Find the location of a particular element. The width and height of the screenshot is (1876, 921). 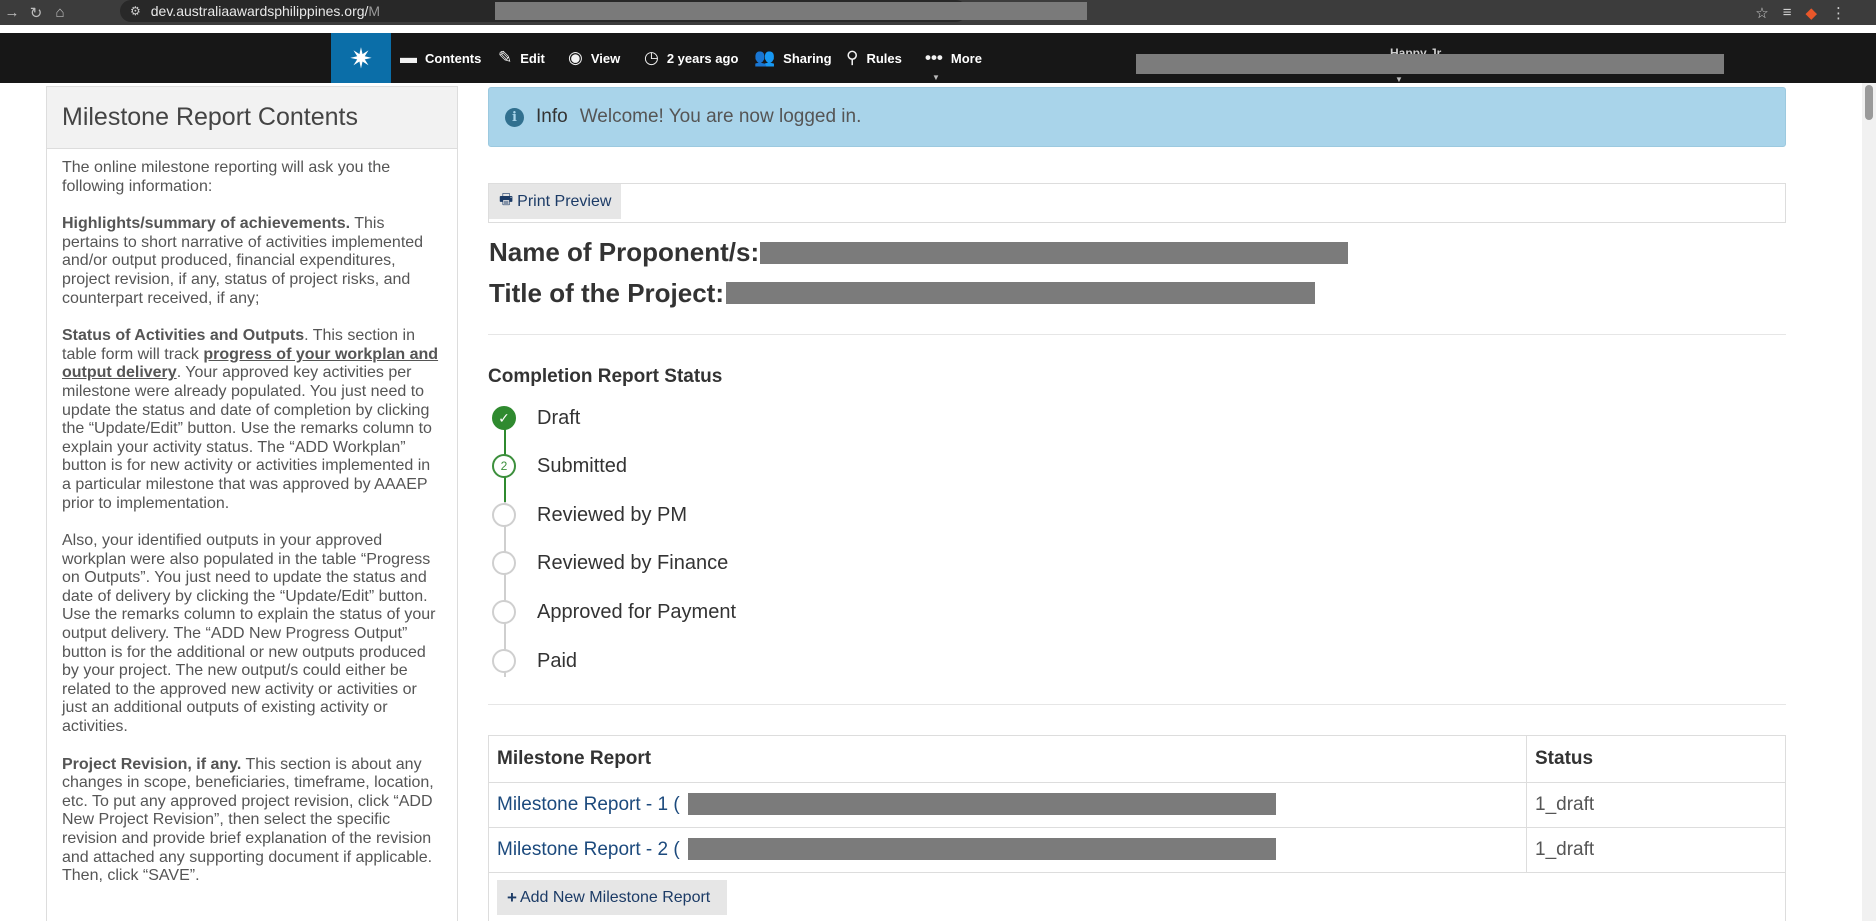

printer-icon: 🖶 is located at coordinates (506, 199).